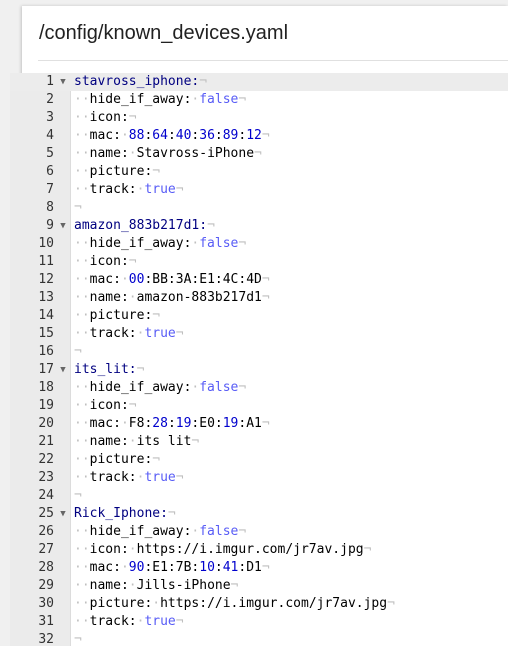 The height and width of the screenshot is (646, 508). What do you see at coordinates (50, 189) in the screenshot?
I see `line-number: 7` at bounding box center [50, 189].